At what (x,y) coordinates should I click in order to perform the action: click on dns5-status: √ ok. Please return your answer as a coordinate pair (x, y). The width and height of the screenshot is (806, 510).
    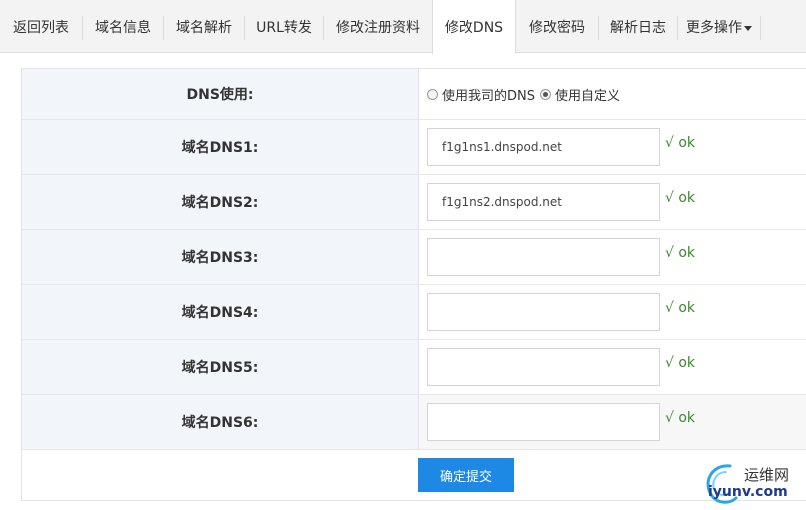
    Looking at the image, I should click on (680, 363).